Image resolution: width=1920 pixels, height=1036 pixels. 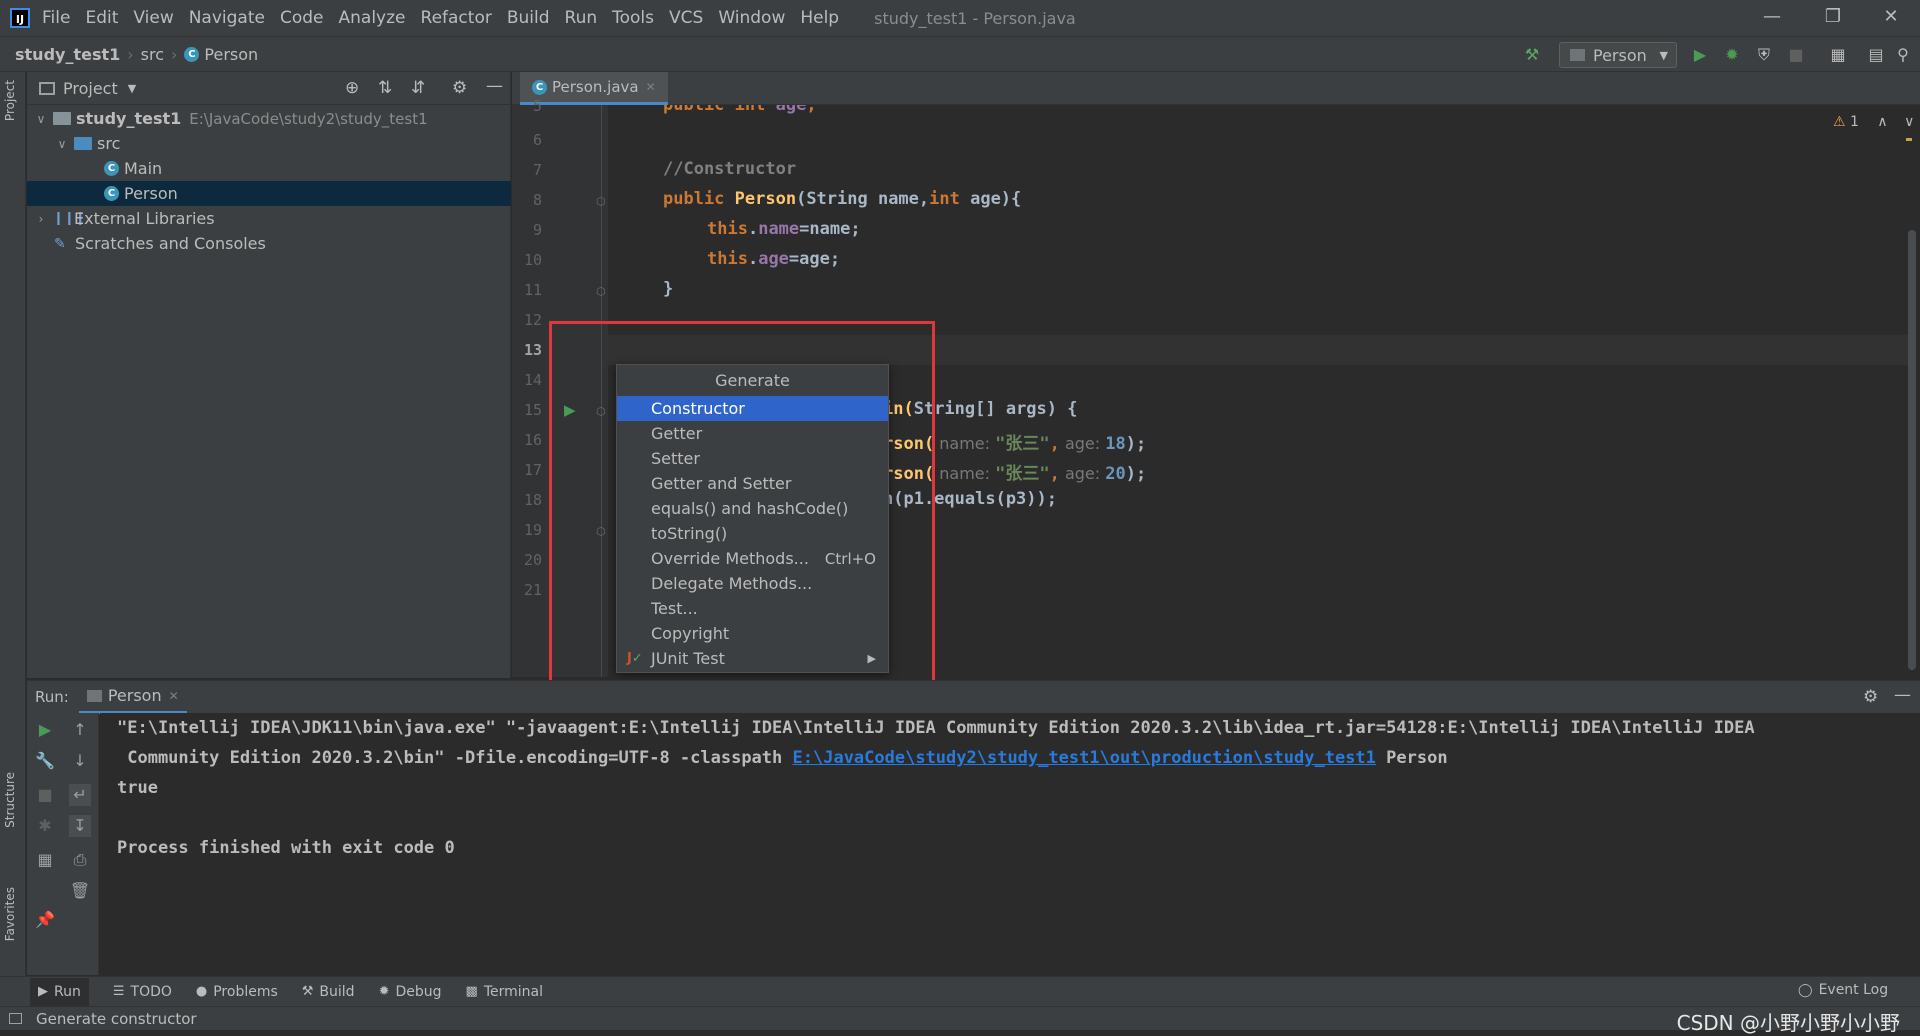 I want to click on close-icon: ✕, so click(x=1891, y=18).